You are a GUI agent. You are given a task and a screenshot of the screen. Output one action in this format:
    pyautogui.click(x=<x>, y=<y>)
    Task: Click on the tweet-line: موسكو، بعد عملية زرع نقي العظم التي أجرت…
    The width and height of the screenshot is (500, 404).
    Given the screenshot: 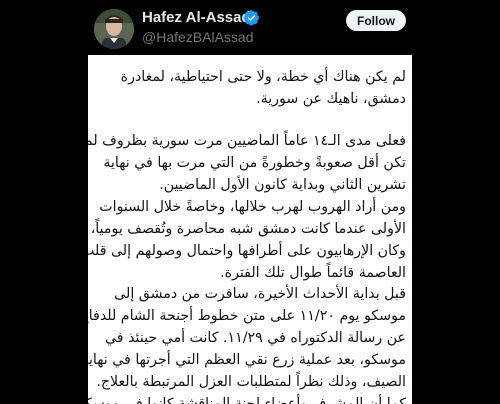 What is the action you would take?
    pyautogui.click(x=247, y=360)
    